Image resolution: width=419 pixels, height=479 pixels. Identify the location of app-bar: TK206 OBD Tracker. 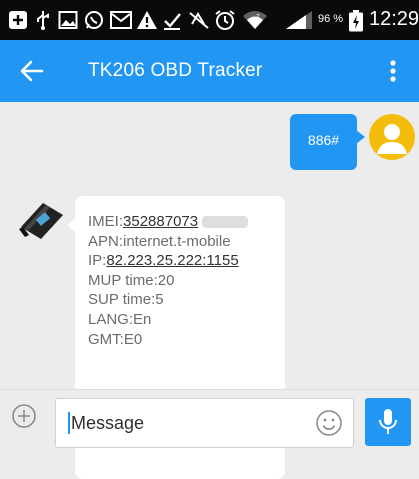
(209, 71).